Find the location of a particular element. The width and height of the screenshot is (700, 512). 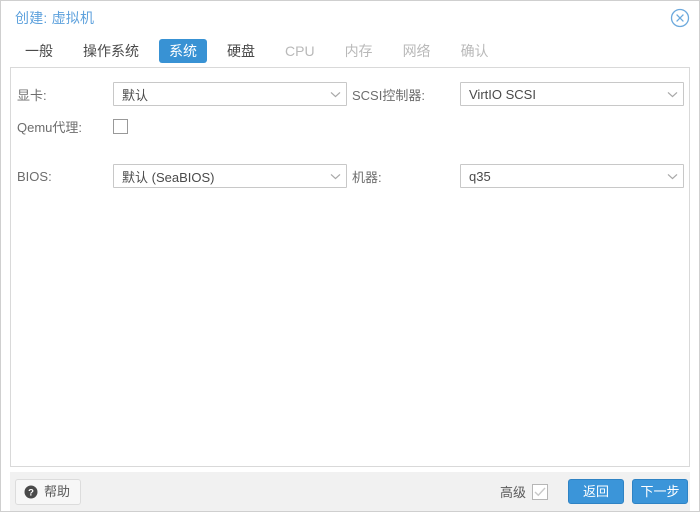

next-button: 下一步 is located at coordinates (660, 491).